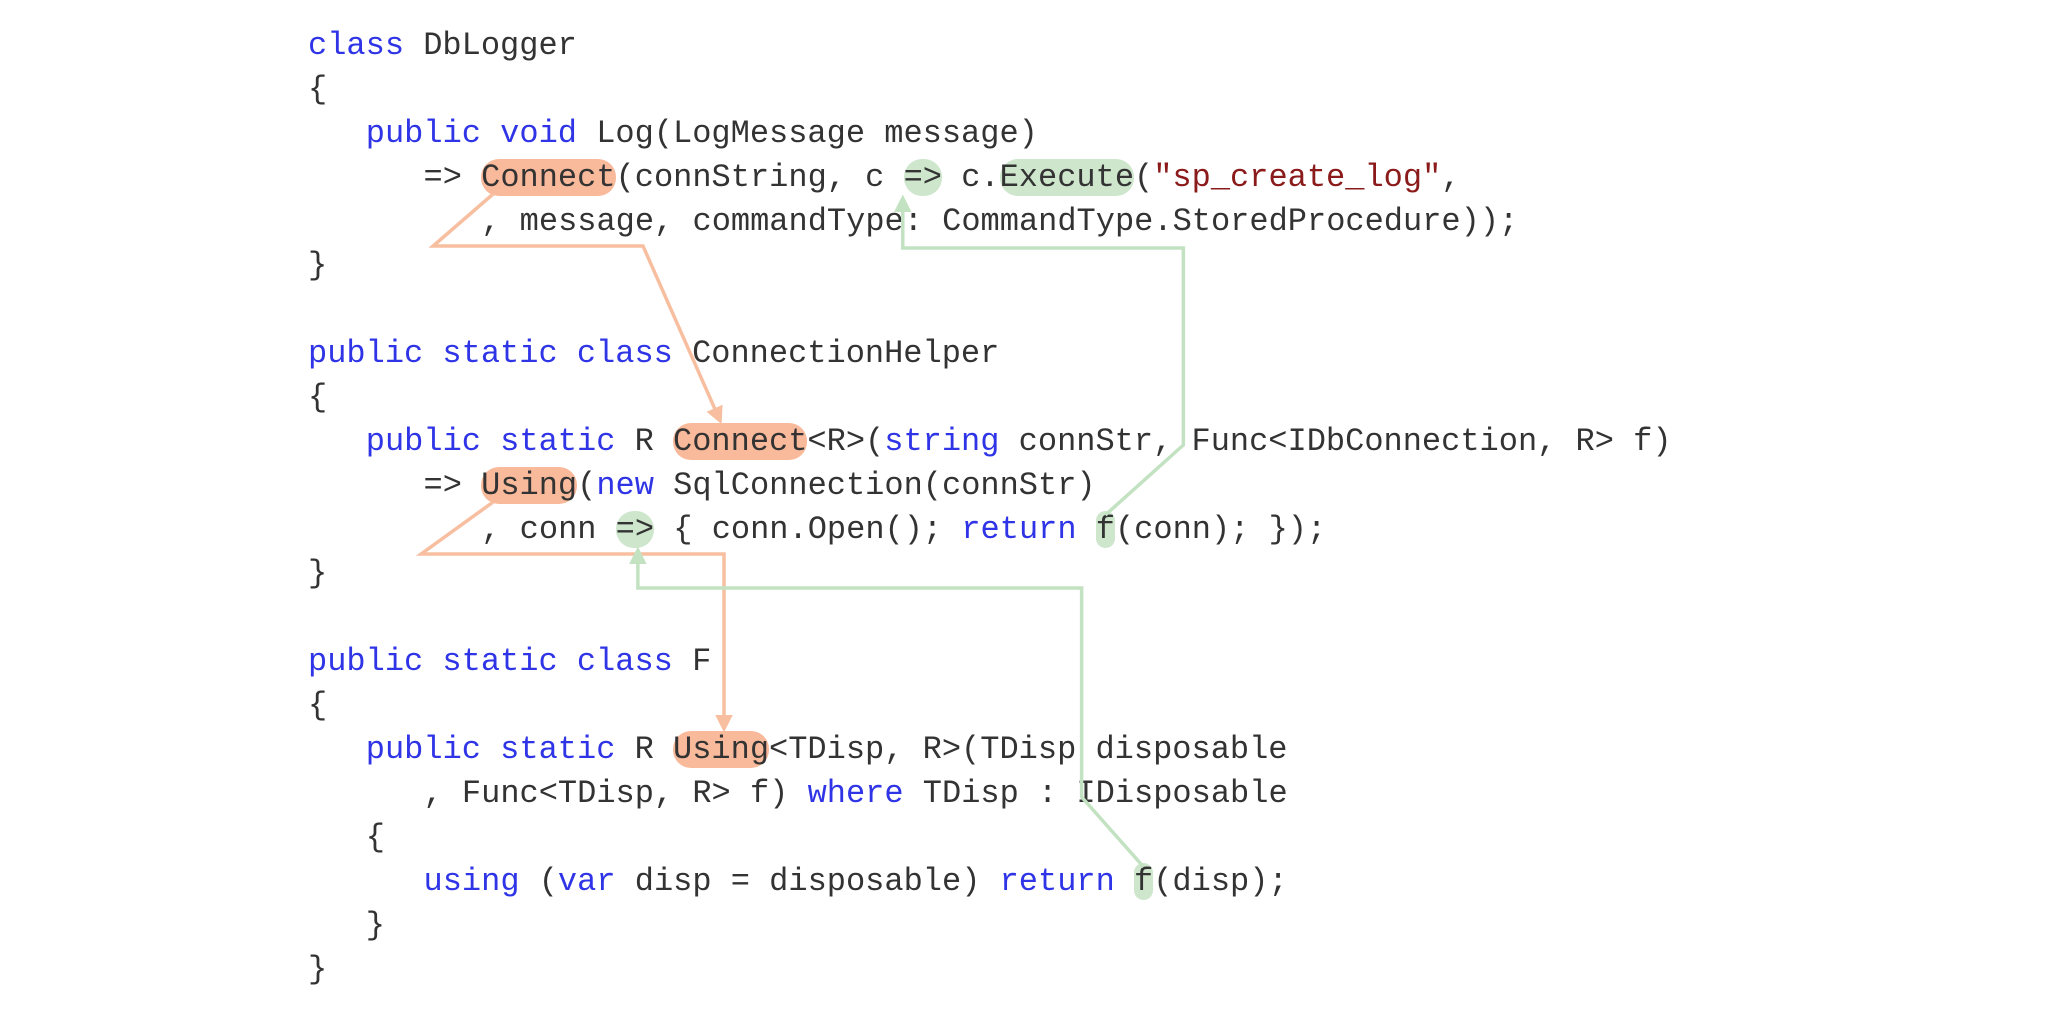  Describe the element at coordinates (887, 707) in the screenshot. I see `flow-arrow-disp-lambda` at that location.